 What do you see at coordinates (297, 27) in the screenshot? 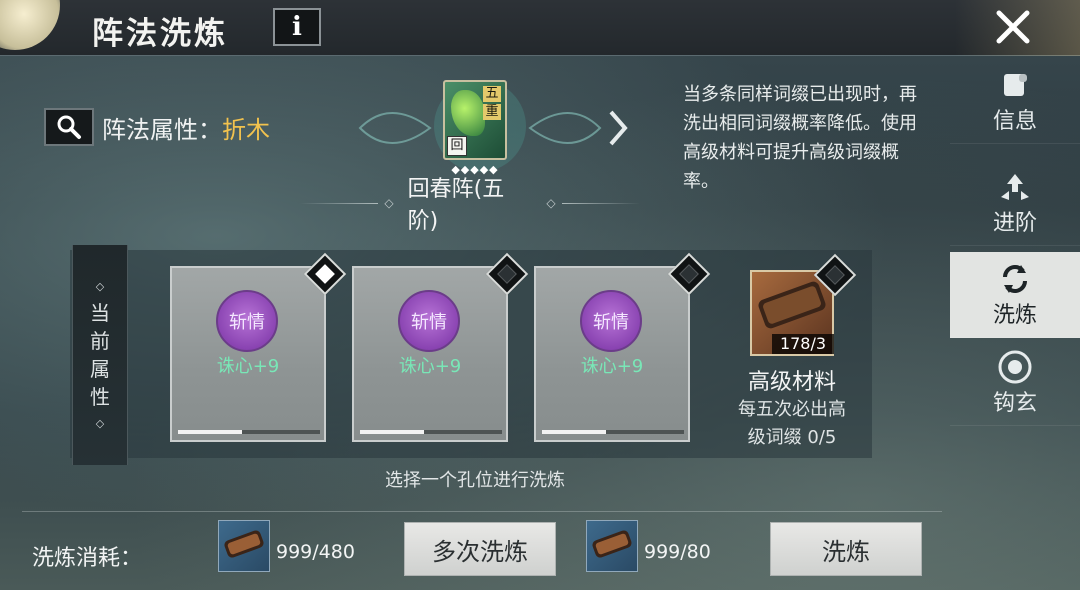
I see `info-button: i` at bounding box center [297, 27].